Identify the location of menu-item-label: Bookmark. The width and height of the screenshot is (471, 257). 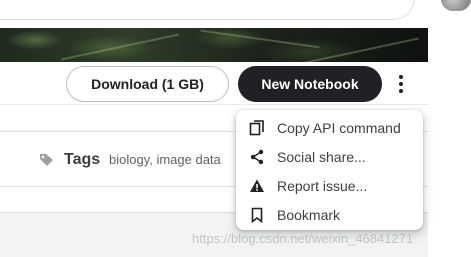
(309, 214).